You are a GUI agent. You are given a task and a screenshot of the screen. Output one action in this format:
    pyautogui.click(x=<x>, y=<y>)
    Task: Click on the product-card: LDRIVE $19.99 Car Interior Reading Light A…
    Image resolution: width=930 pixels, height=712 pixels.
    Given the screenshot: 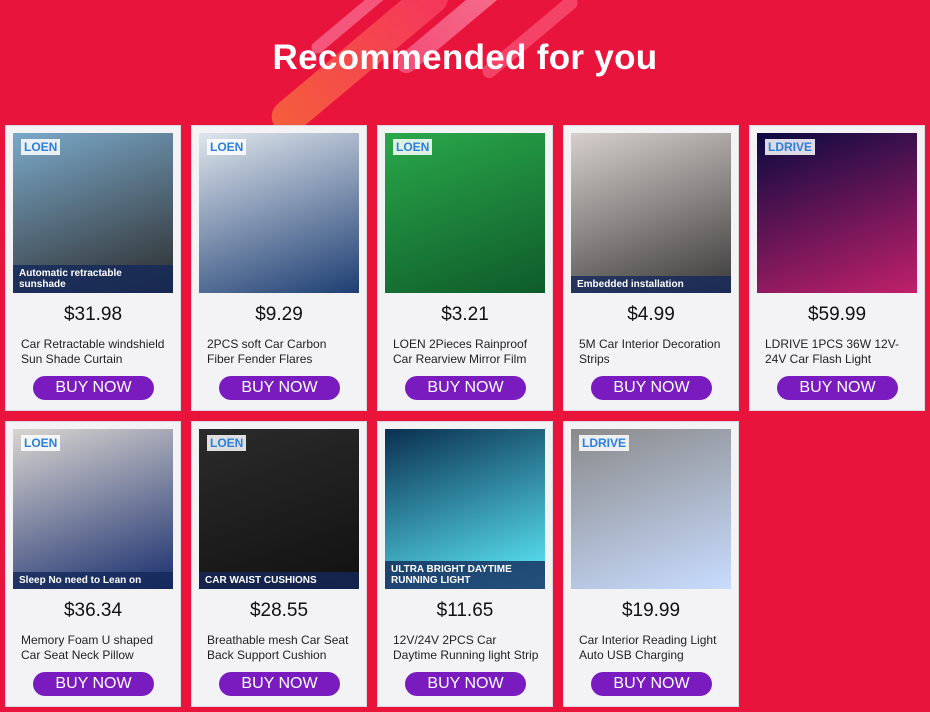 What is the action you would take?
    pyautogui.click(x=651, y=564)
    